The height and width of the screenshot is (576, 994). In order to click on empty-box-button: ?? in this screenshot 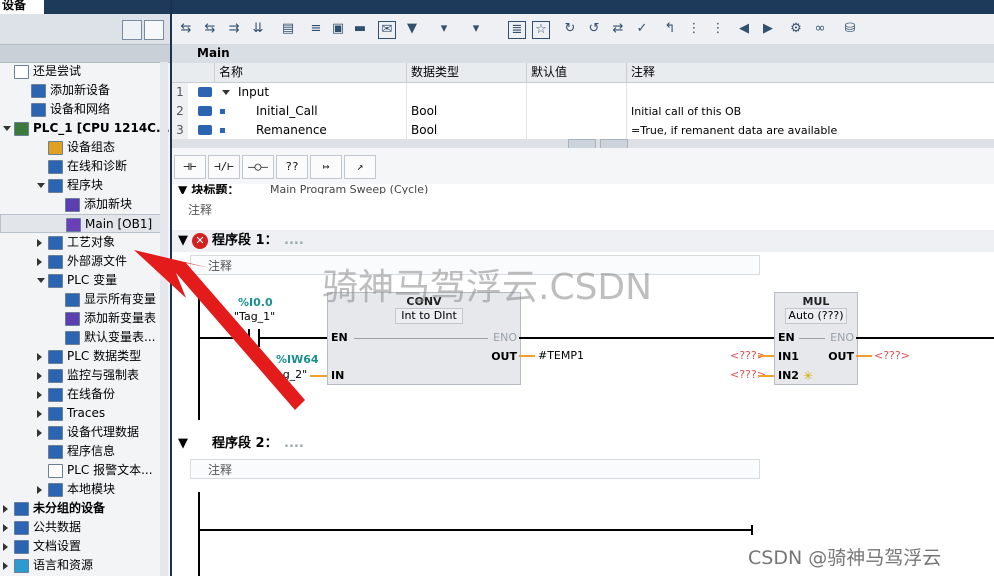, I will do `click(292, 167)`.